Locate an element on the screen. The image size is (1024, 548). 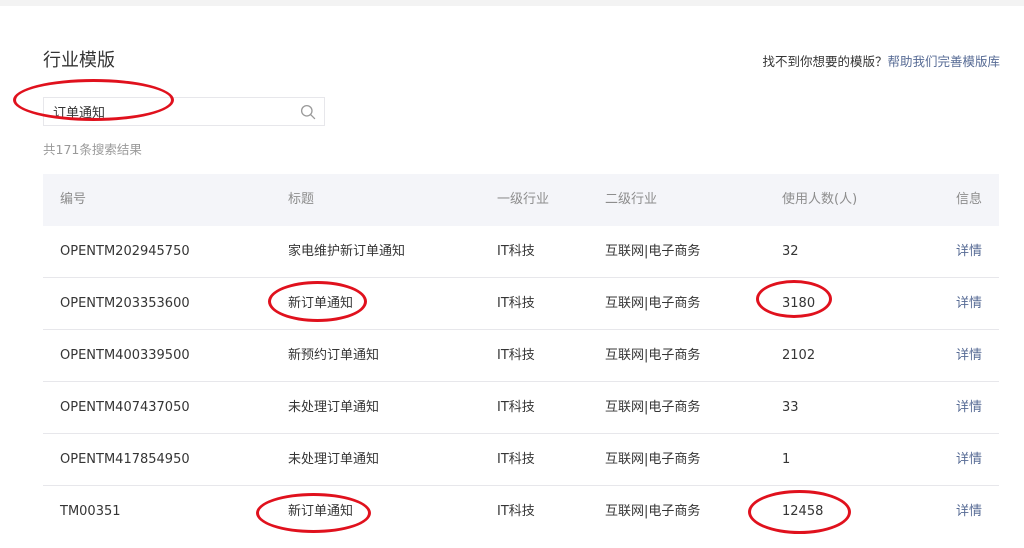
help-prompt: 找不到你想要的模版？帮助我们完善模版库 is located at coordinates (881, 60).